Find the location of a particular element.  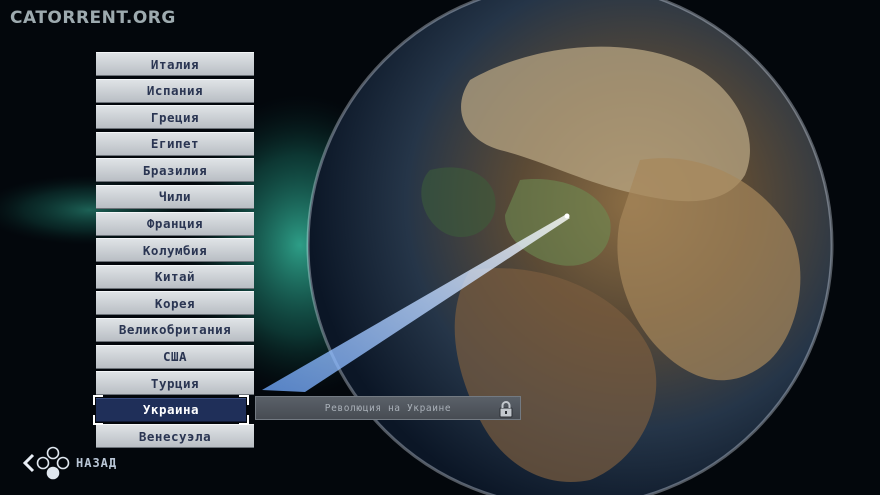

country-item: Испания is located at coordinates (175, 90).